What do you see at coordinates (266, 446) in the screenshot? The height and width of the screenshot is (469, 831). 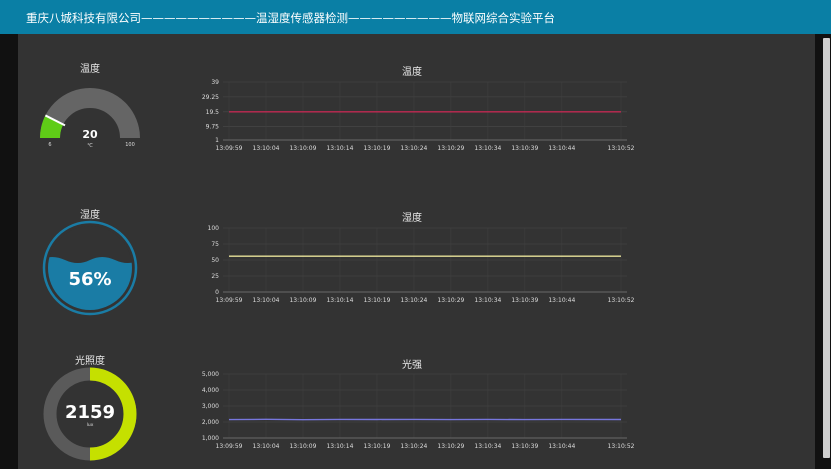 I see `light-chart-xtick-label: 13:10:04` at bounding box center [266, 446].